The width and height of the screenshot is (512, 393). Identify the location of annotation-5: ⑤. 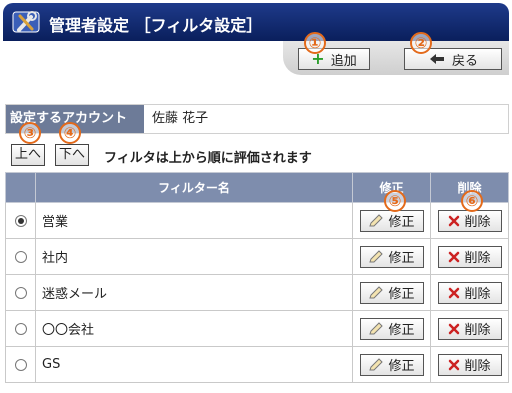
(395, 201).